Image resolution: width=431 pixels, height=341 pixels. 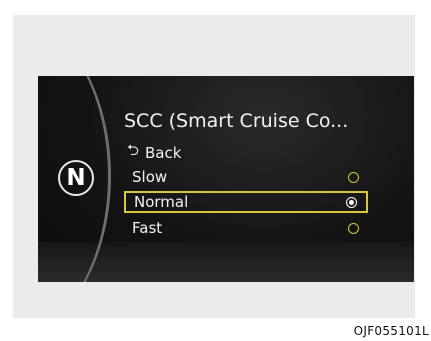 What do you see at coordinates (163, 152) in the screenshot?
I see `back-label: Back` at bounding box center [163, 152].